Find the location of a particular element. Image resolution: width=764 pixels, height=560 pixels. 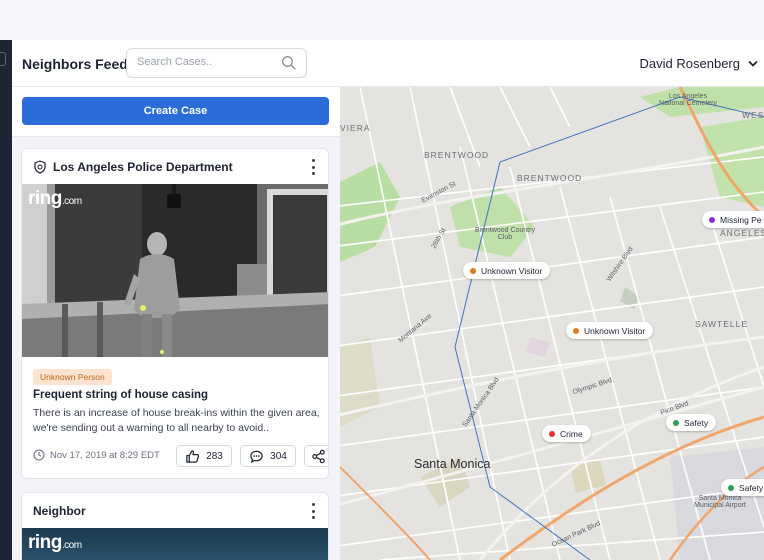

map-label-sawtelle: SAWTELLE is located at coordinates (722, 324).